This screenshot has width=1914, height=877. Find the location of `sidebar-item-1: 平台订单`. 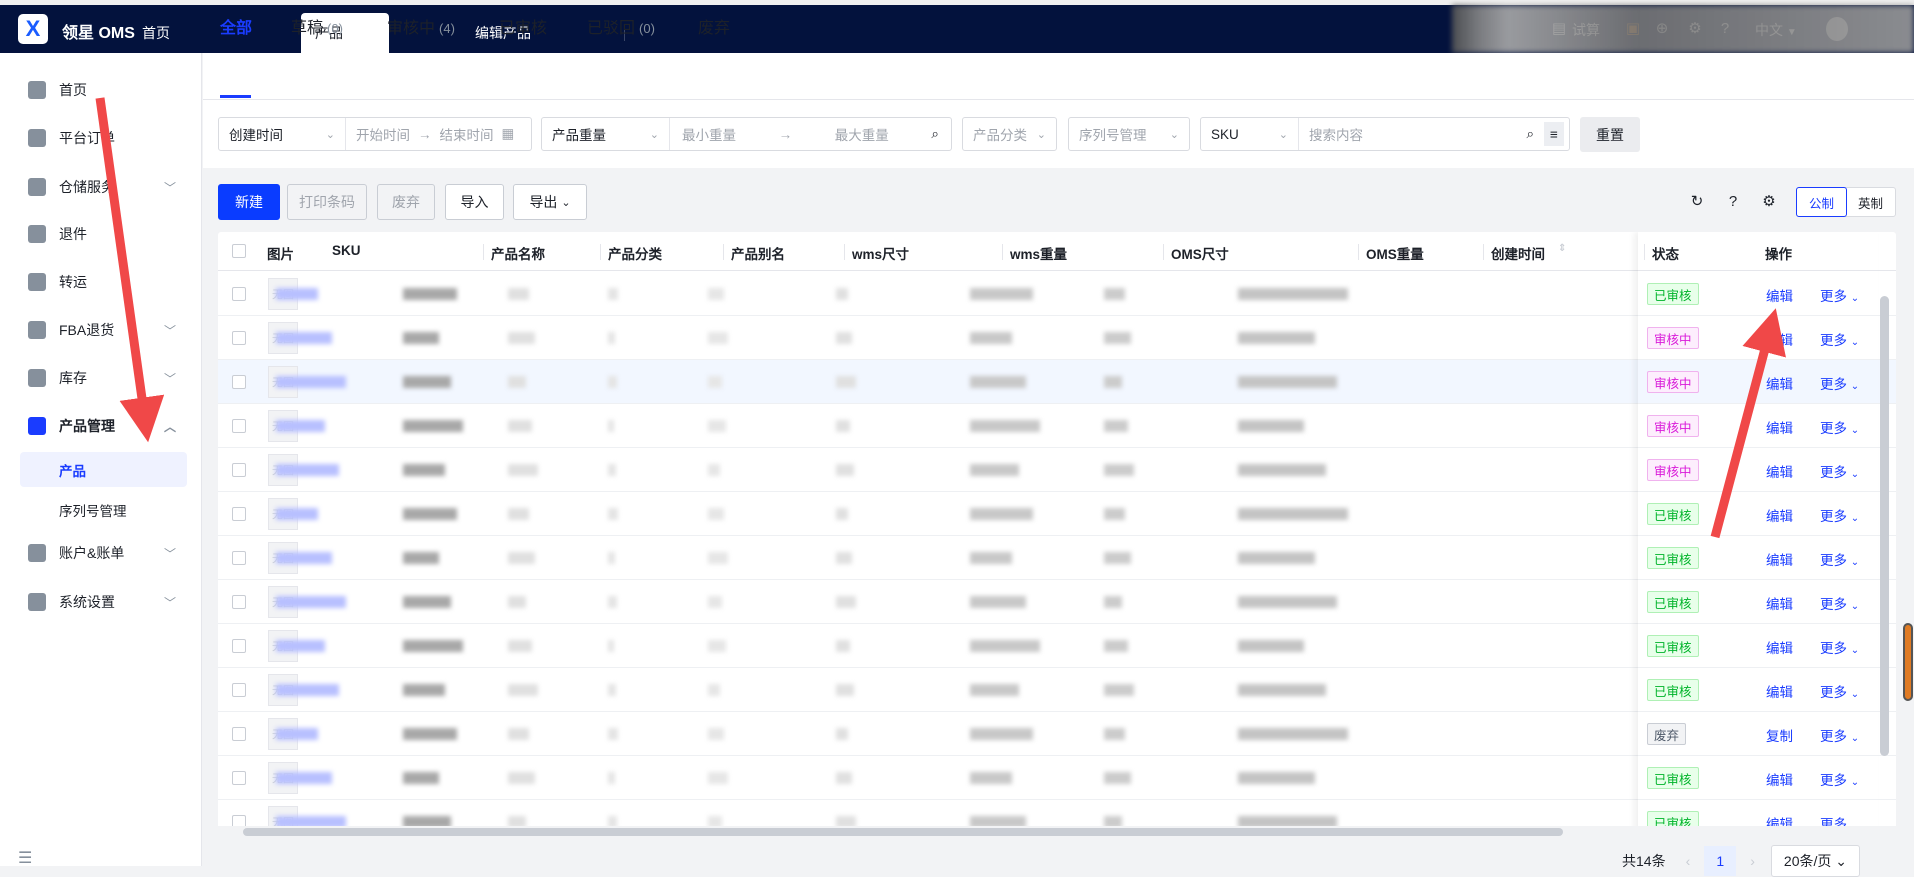

sidebar-item-1: 平台订单 is located at coordinates (101, 138).